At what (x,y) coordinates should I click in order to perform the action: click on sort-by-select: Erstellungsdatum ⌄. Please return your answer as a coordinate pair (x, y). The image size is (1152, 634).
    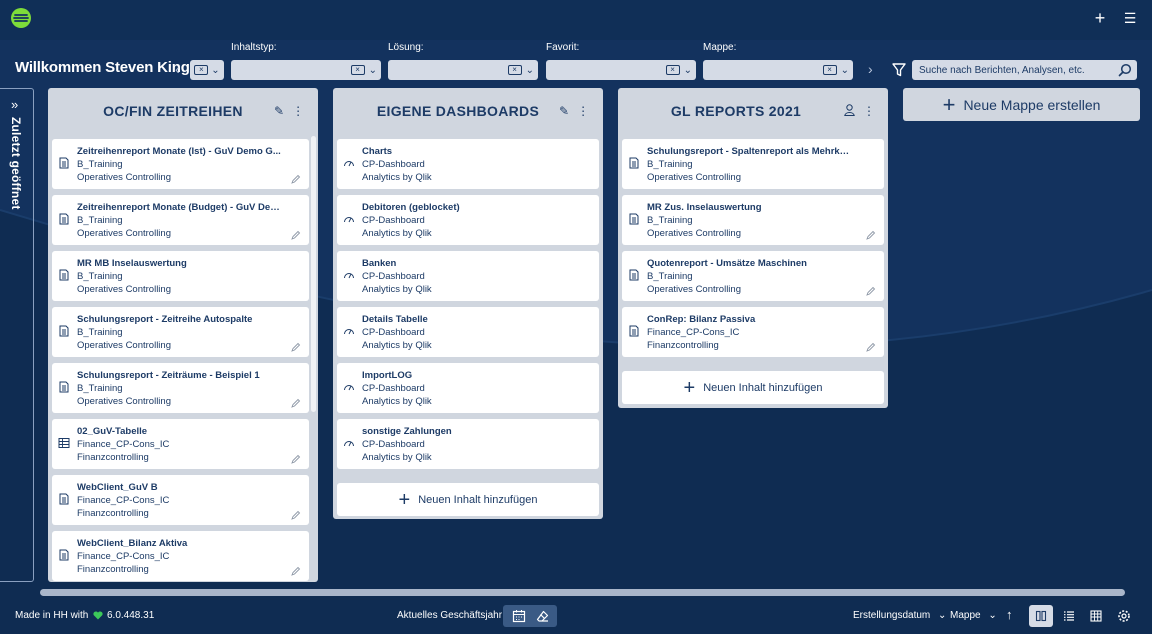
    Looking at the image, I should click on (899, 615).